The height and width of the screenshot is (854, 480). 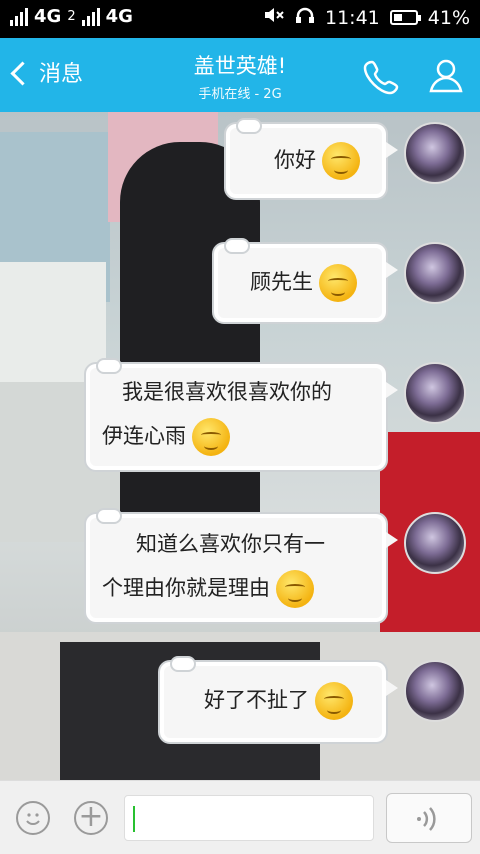 I want to click on clock: 11:41, so click(x=352, y=17).